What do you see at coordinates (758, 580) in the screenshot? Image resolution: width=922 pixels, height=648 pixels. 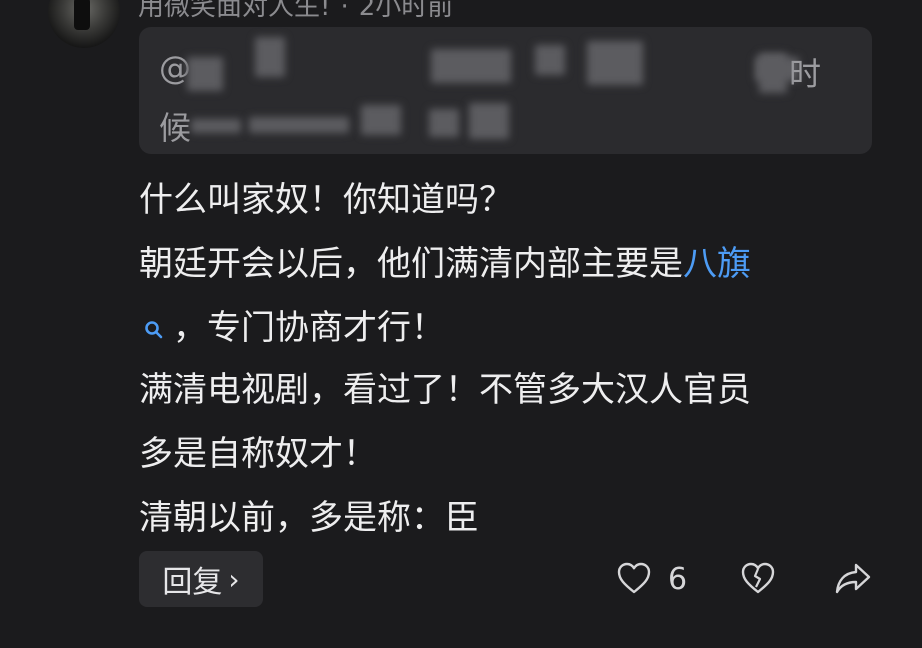 I see `broken-heart-icon` at bounding box center [758, 580].